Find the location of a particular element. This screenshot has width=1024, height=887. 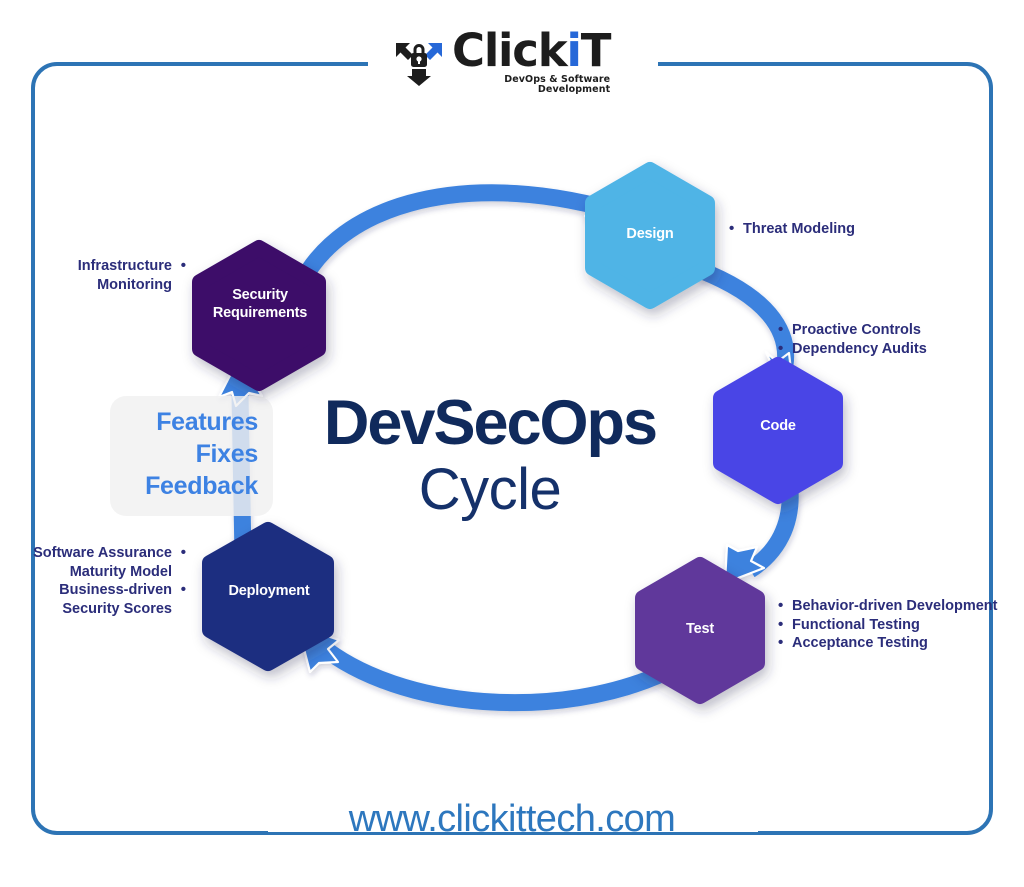

title-sub: Cycle is located at coordinates (490, 489).